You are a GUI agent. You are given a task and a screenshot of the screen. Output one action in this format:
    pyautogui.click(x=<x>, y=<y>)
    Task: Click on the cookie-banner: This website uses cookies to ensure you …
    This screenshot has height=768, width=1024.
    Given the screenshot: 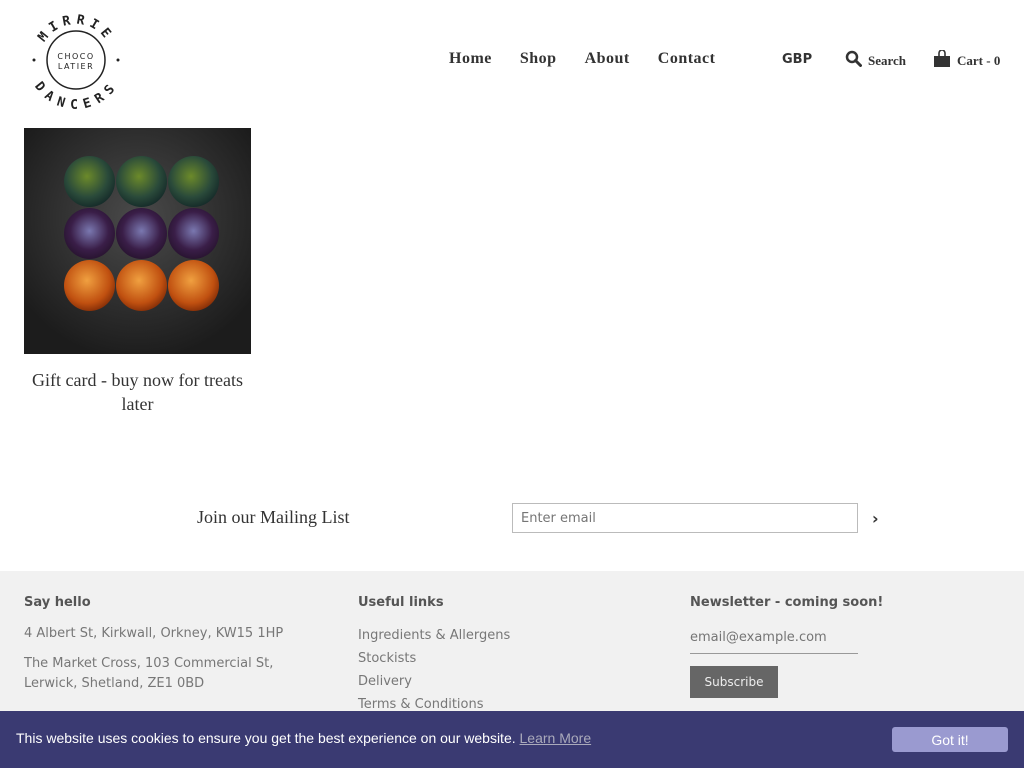 What is the action you would take?
    pyautogui.click(x=512, y=739)
    